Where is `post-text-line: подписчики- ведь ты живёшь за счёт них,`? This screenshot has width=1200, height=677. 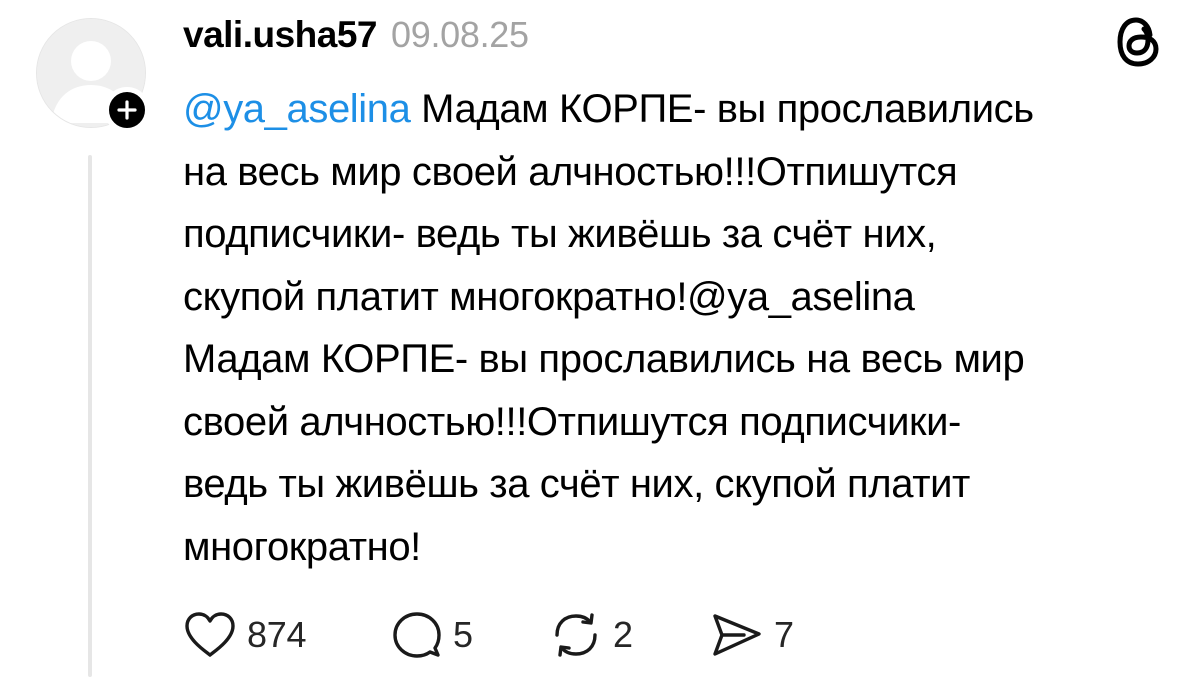 post-text-line: подписчики- ведь ты живёшь за счёт них, is located at coordinates (560, 234).